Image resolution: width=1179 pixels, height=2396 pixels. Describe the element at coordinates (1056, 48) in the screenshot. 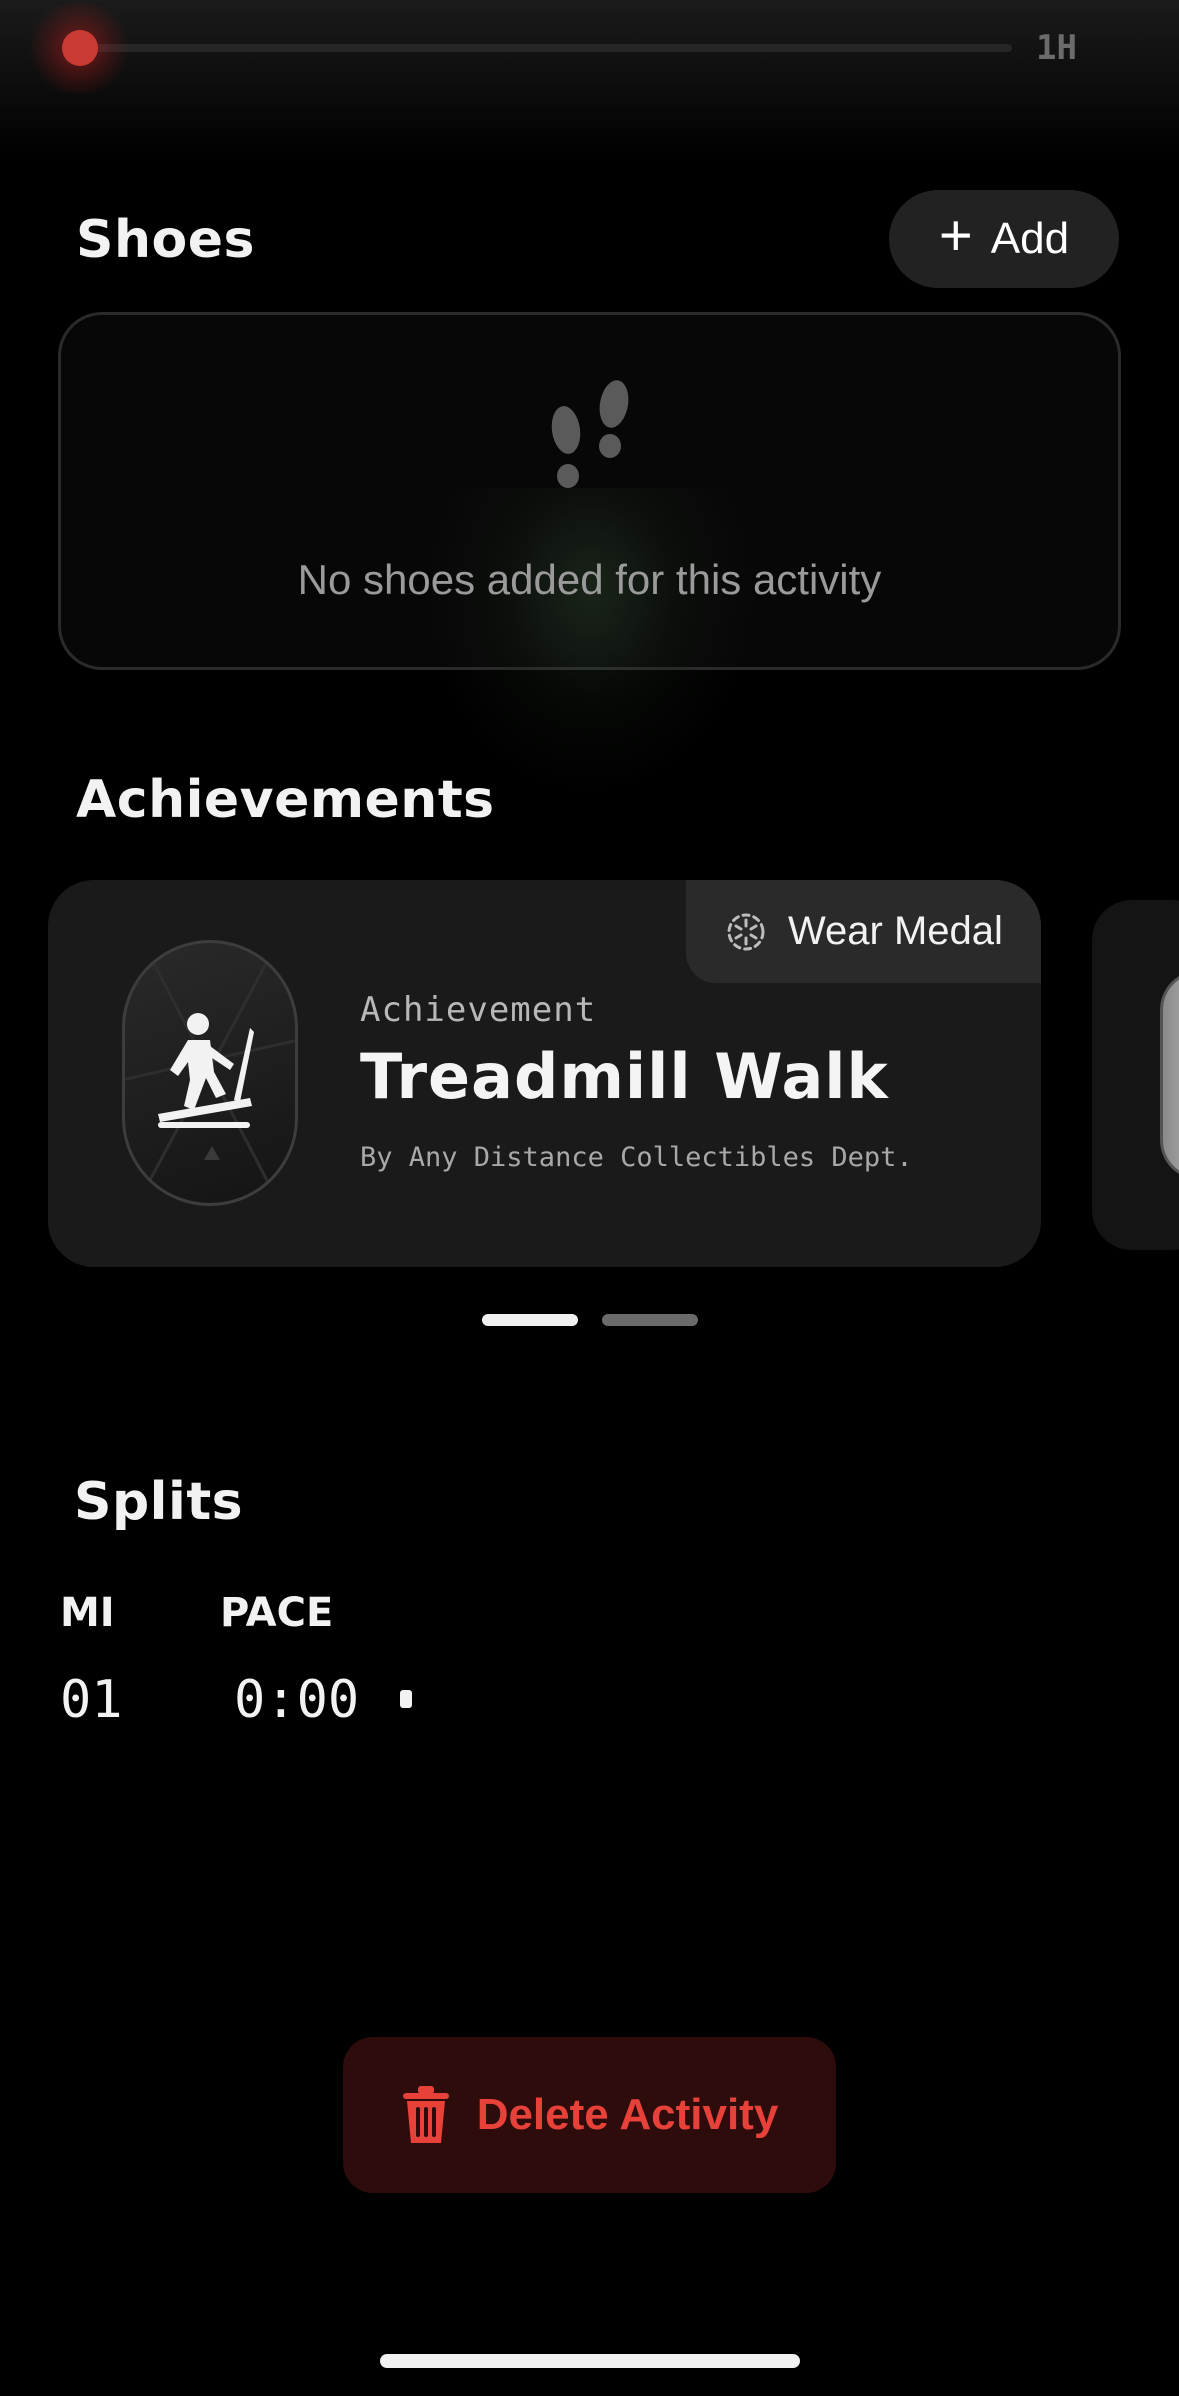

I see `timeline-duration-label: 1H` at that location.